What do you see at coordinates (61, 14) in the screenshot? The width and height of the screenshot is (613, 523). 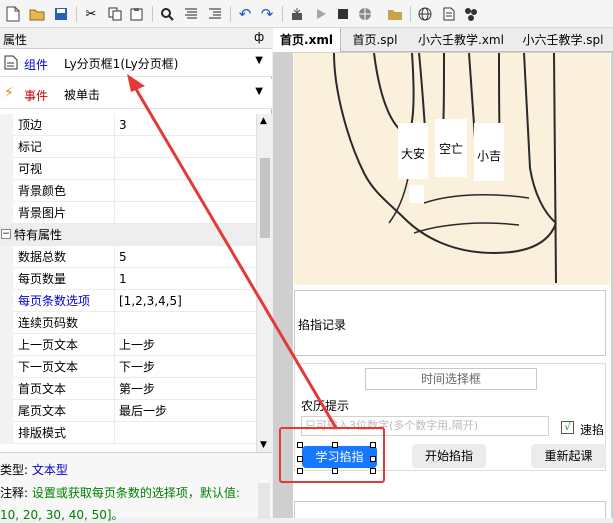 I see `save-icon` at bounding box center [61, 14].